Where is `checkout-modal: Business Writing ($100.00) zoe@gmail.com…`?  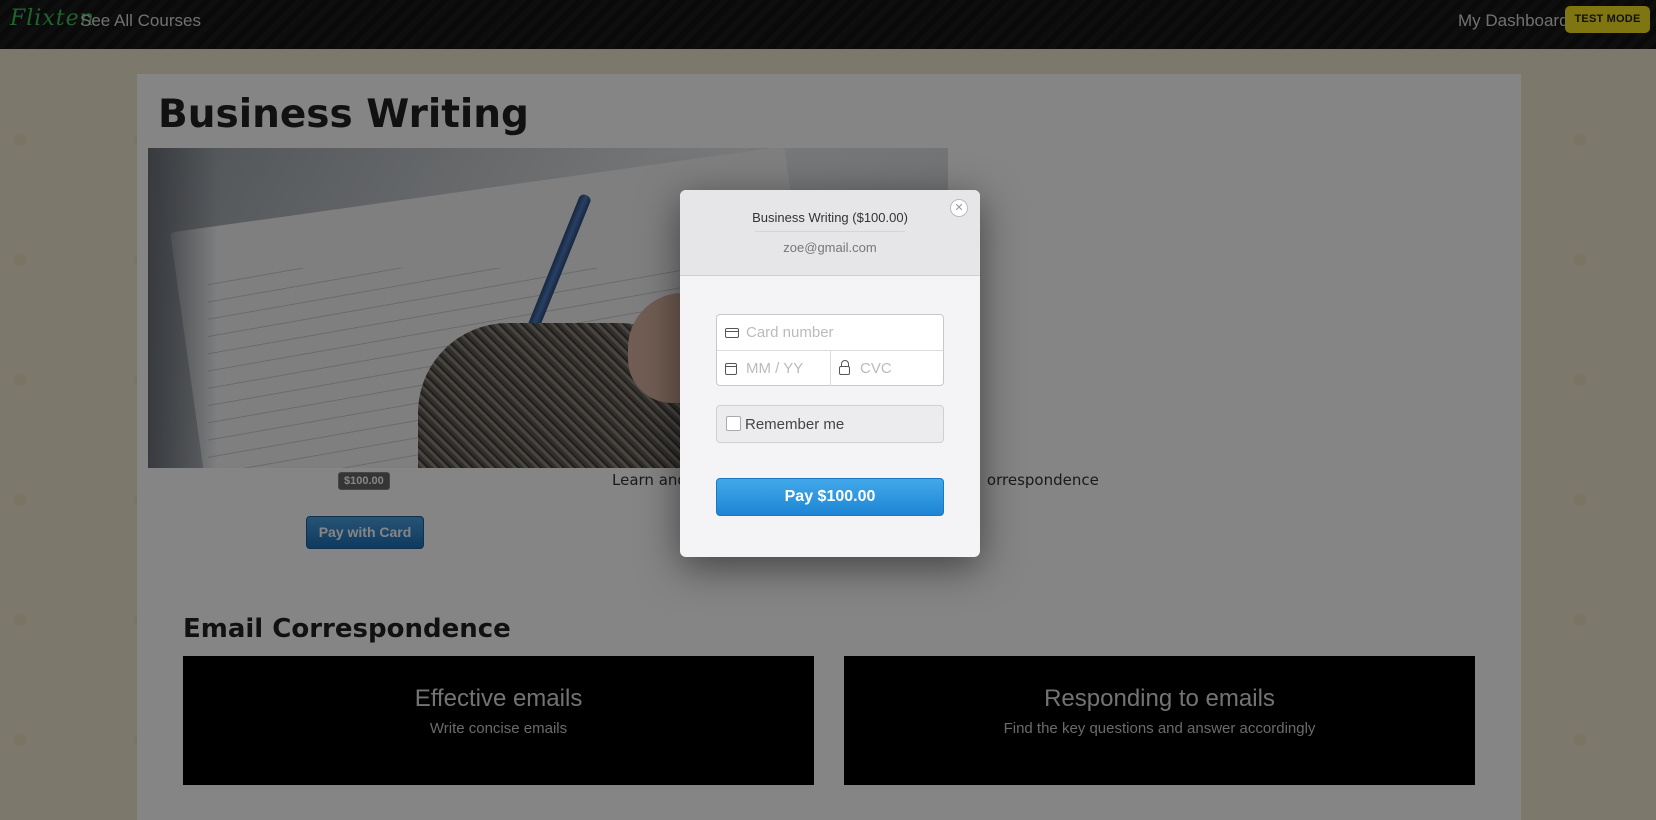 checkout-modal: Business Writing ($100.00) zoe@gmail.com… is located at coordinates (830, 373).